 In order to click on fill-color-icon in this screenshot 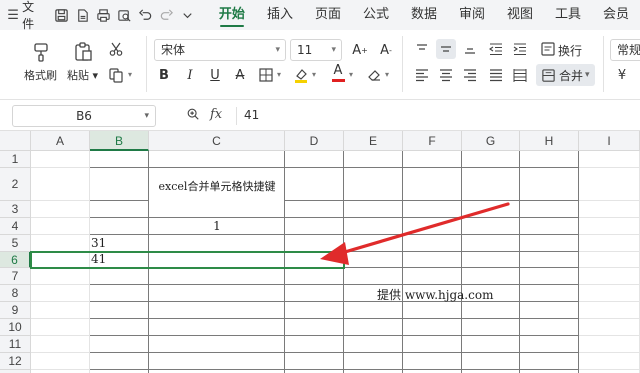, I will do `click(301, 75)`.